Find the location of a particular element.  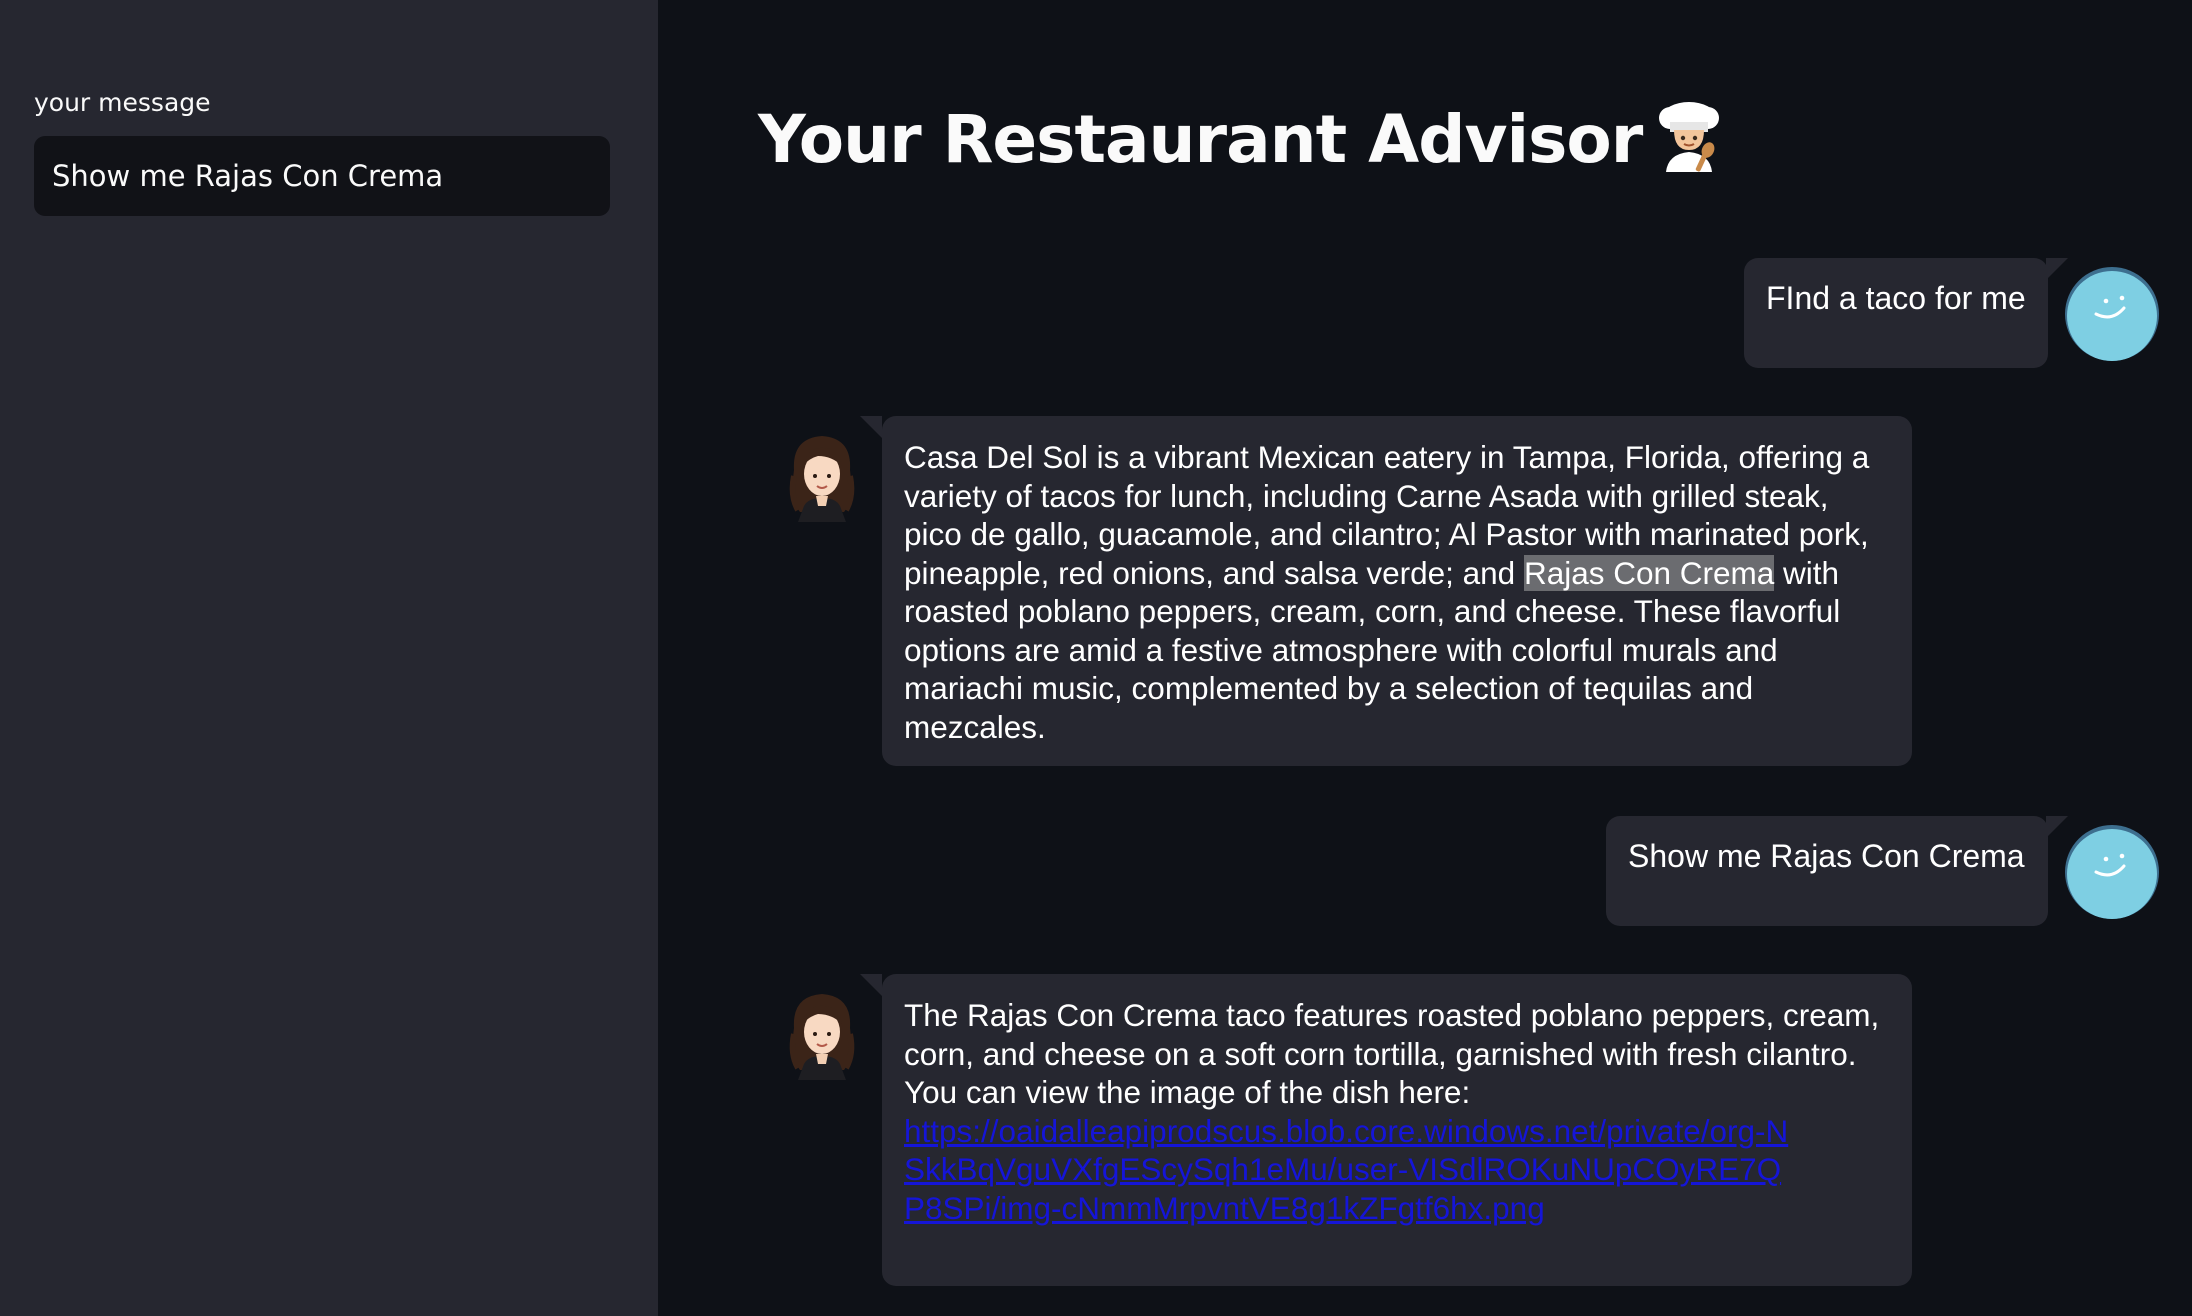

user-message-text: FInd a taco for me is located at coordinates (1896, 298).